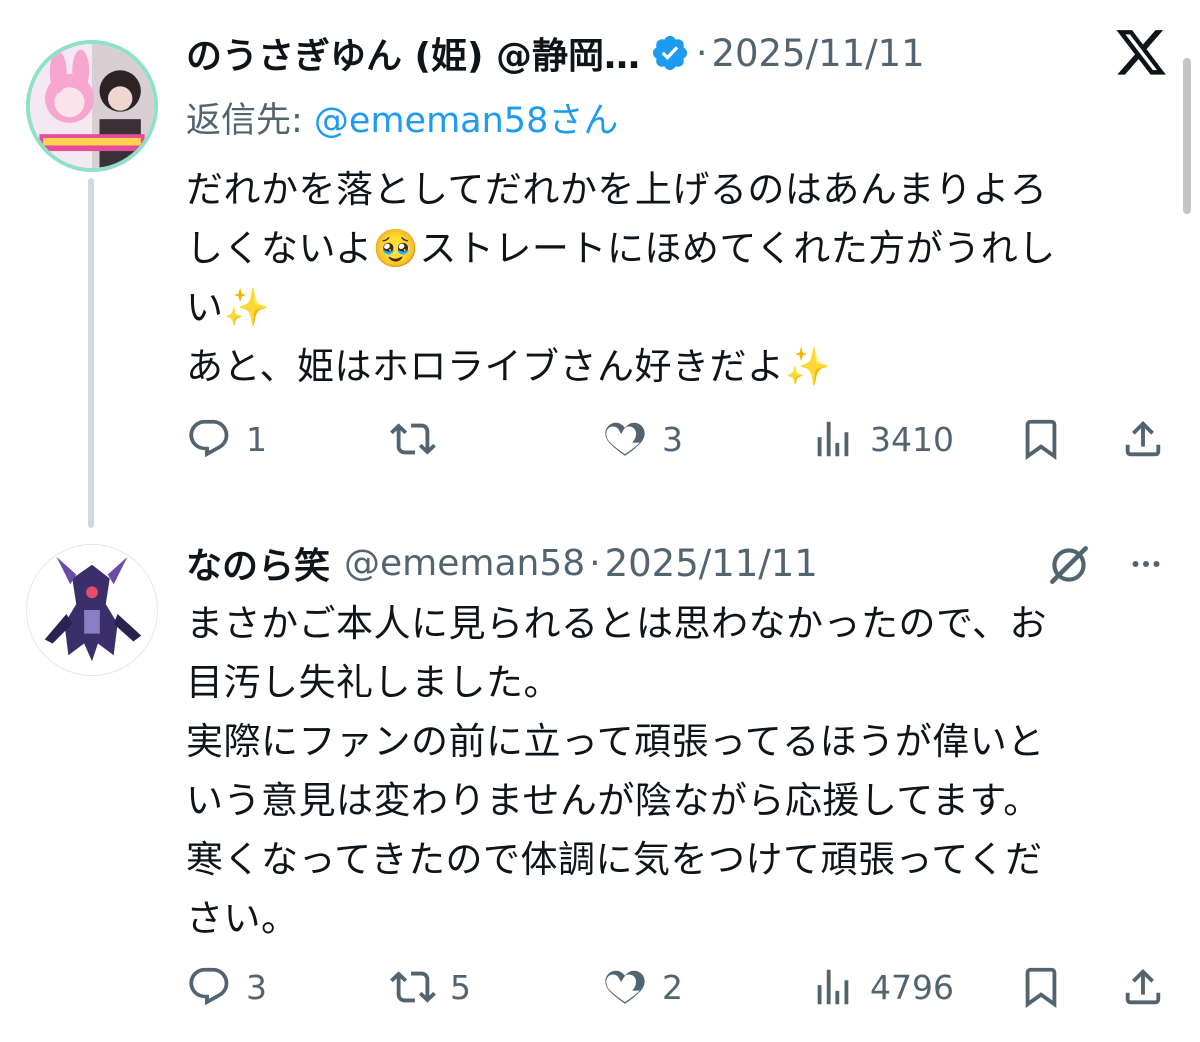 The height and width of the screenshot is (1042, 1200). I want to click on tweet1-header: のうさぎゆん (姫) @静岡… · 2025/11/11, so click(555, 53).